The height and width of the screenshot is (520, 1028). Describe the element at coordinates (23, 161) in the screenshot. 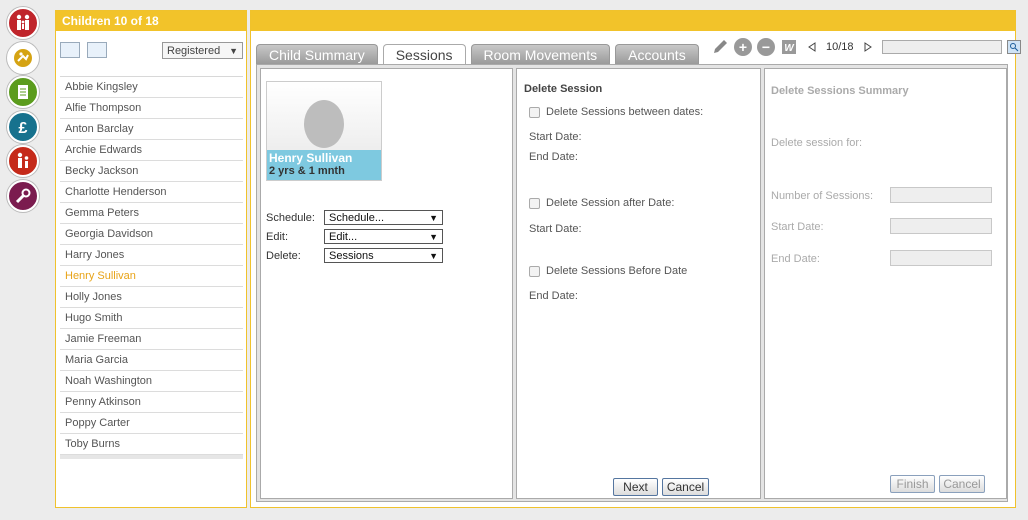

I see `staff-nav-icon` at that location.